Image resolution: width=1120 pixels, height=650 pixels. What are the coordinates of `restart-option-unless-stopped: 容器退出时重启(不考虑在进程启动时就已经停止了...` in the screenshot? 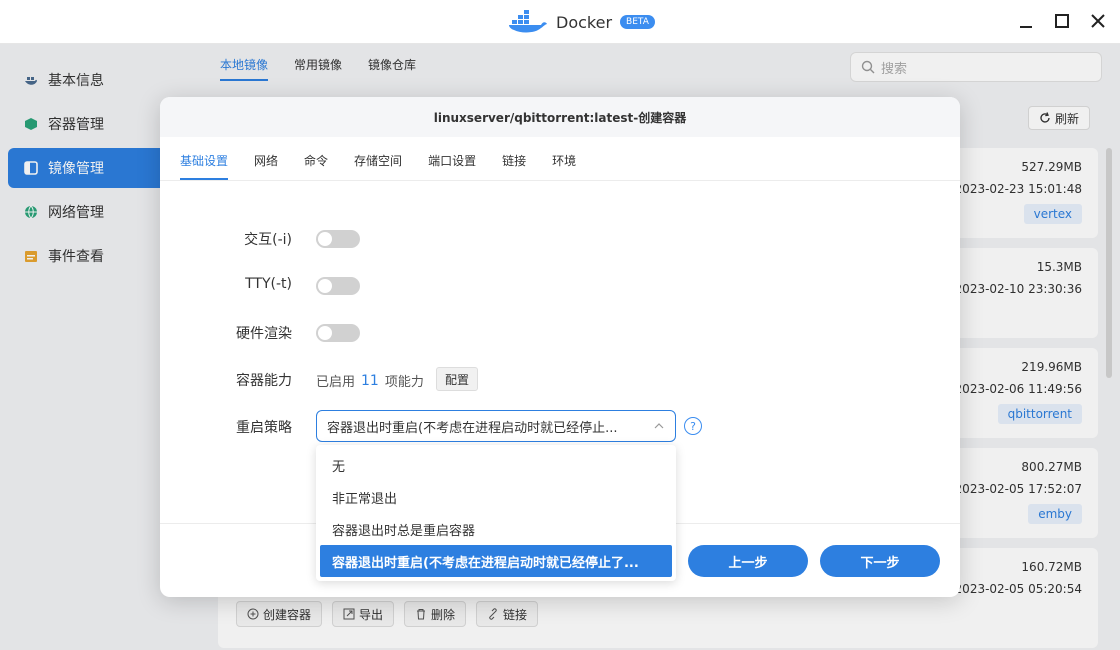 It's located at (496, 561).